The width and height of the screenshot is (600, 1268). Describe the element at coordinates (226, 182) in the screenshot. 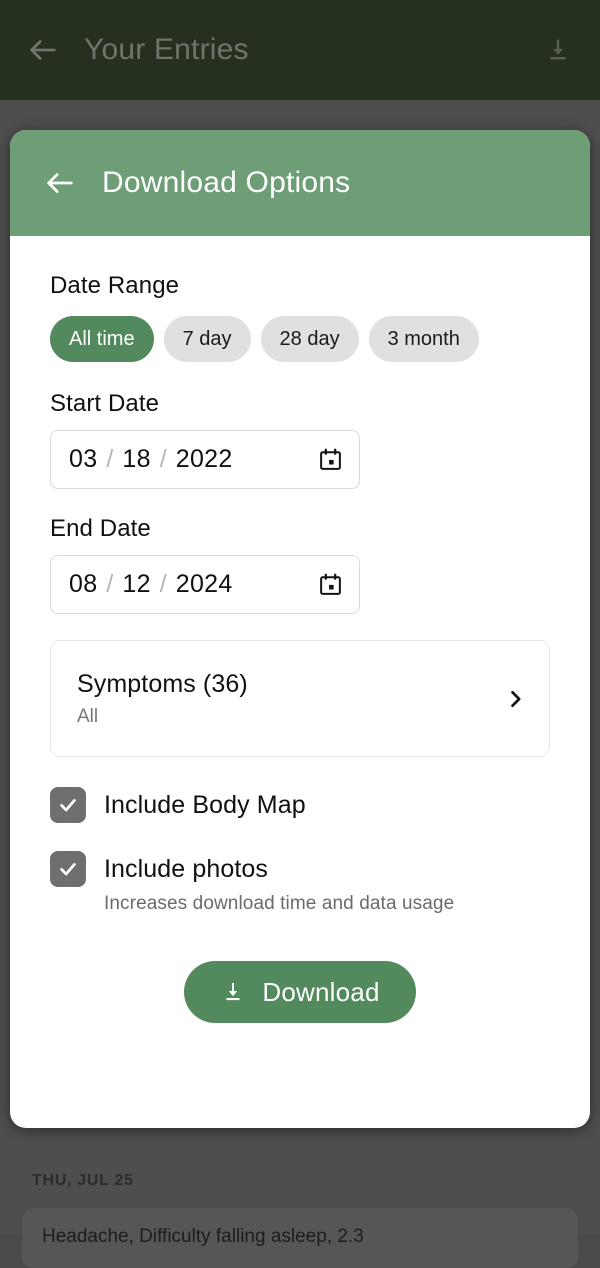

I see `dialog-title: Download Options` at that location.